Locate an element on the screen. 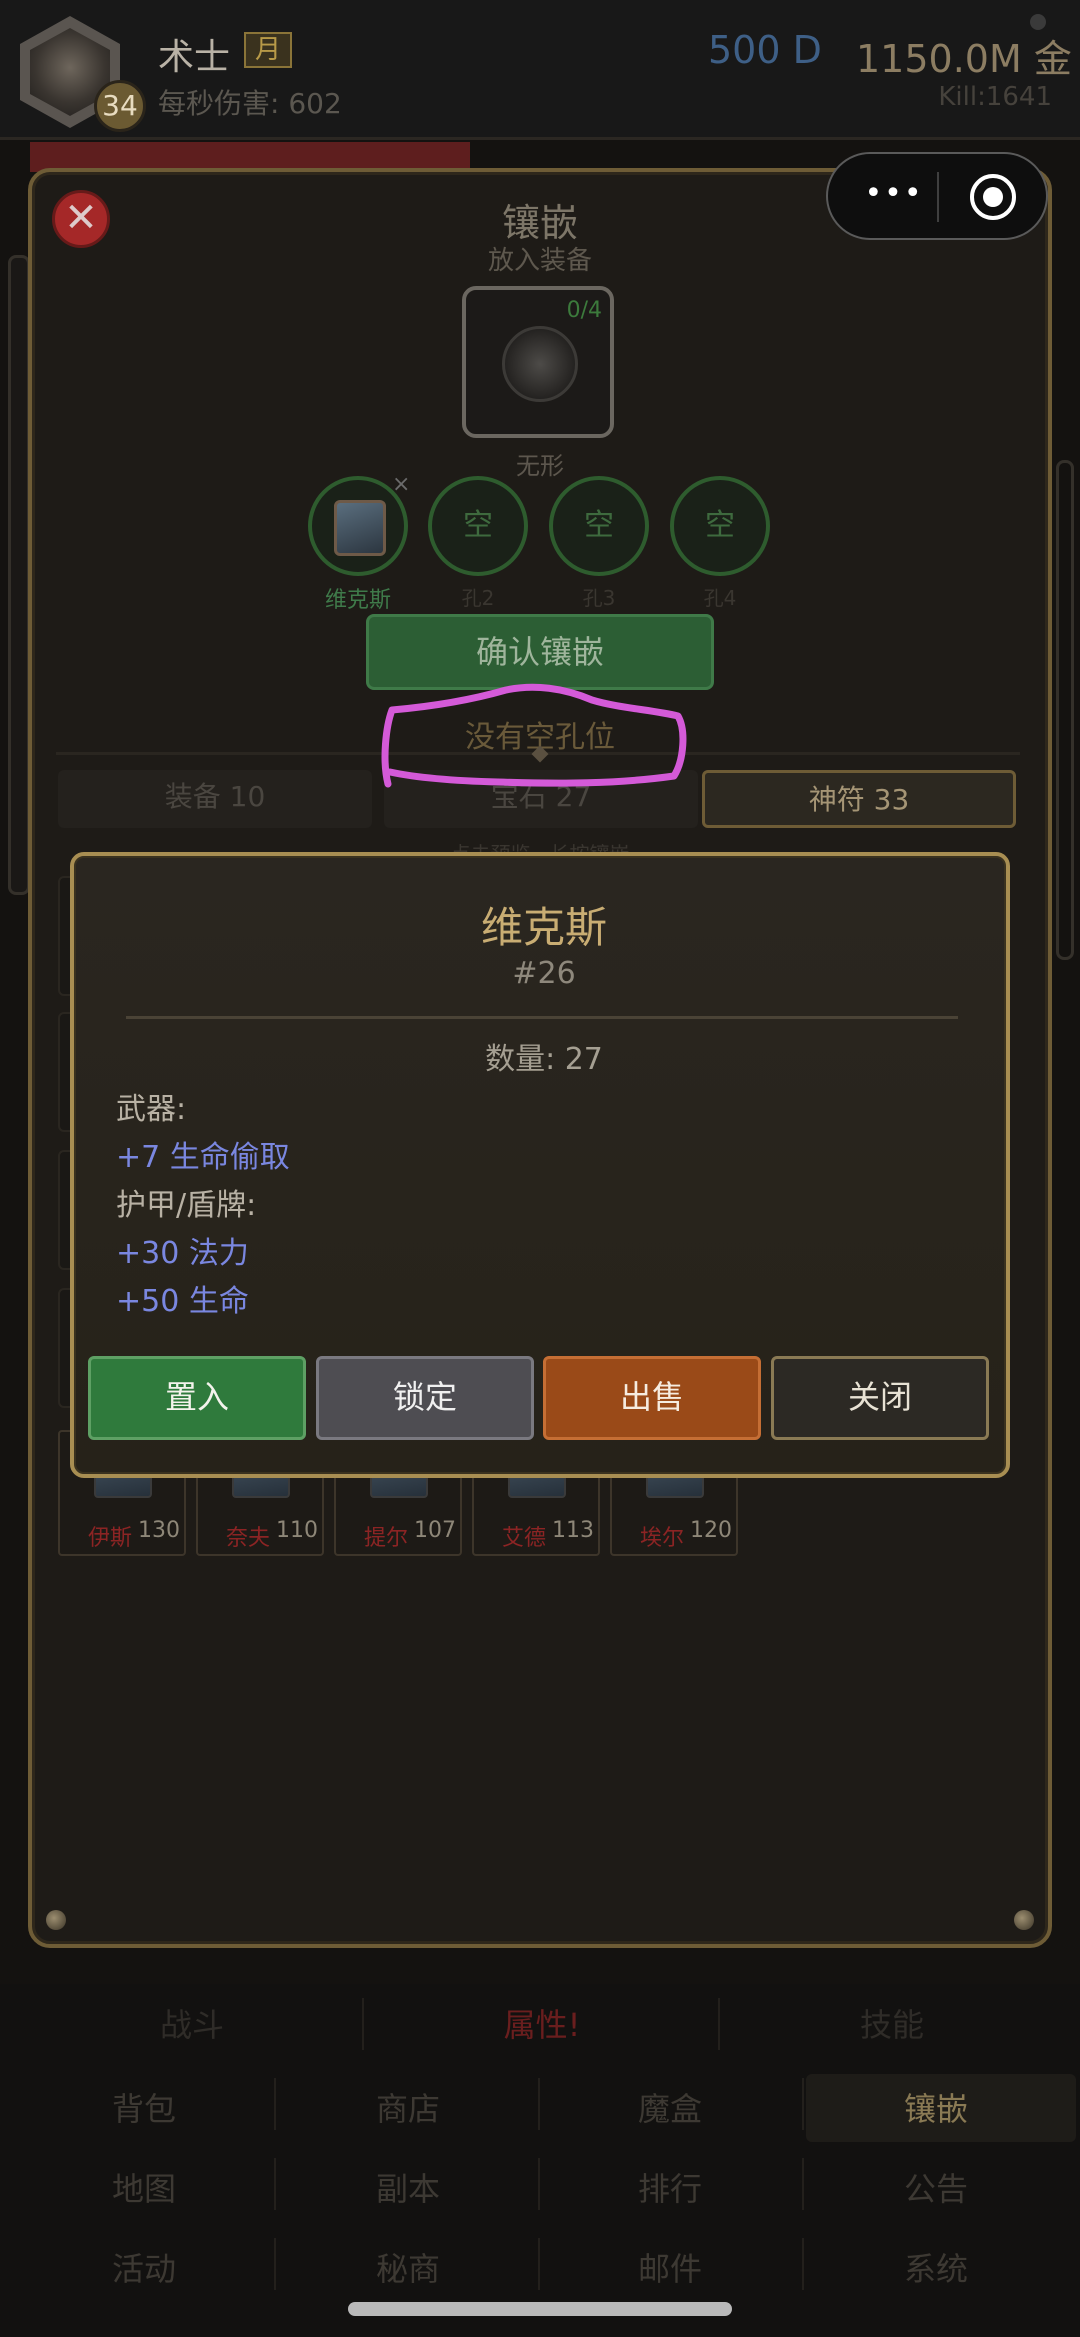 This screenshot has width=1080, height=2337. shield-icon is located at coordinates (540, 364).